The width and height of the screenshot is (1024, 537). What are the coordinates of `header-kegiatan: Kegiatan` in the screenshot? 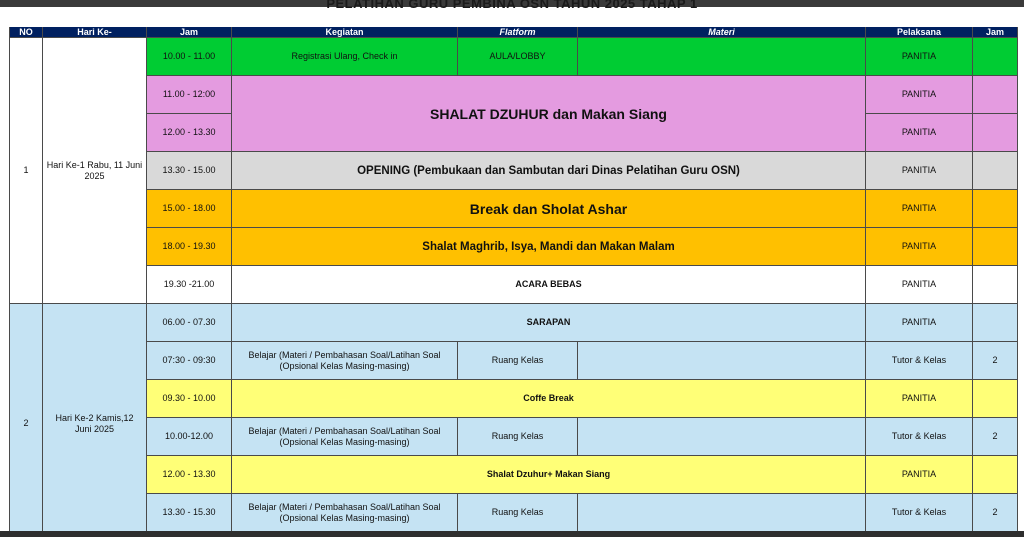 It's located at (345, 32).